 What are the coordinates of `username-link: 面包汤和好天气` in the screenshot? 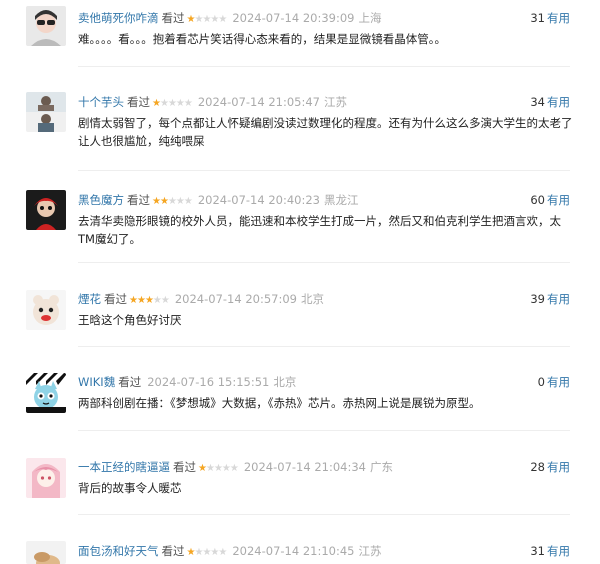 It's located at (118, 551).